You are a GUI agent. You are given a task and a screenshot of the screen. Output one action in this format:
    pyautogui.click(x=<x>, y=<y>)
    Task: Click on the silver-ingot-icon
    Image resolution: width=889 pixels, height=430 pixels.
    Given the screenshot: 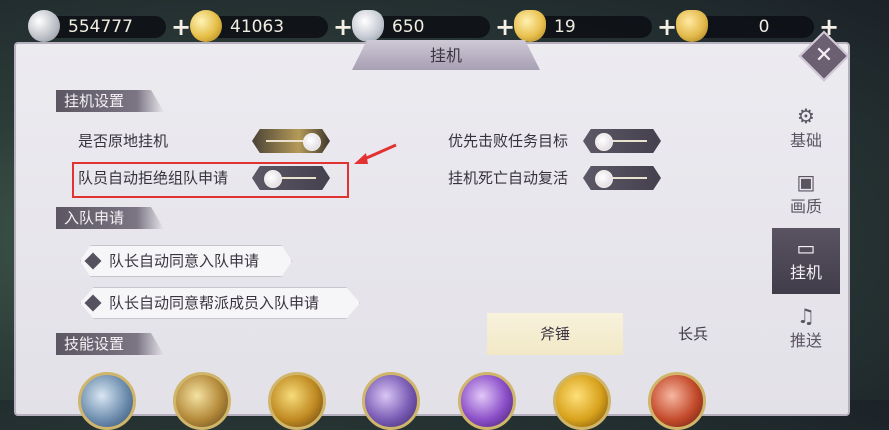 What is the action you would take?
    pyautogui.click(x=368, y=26)
    